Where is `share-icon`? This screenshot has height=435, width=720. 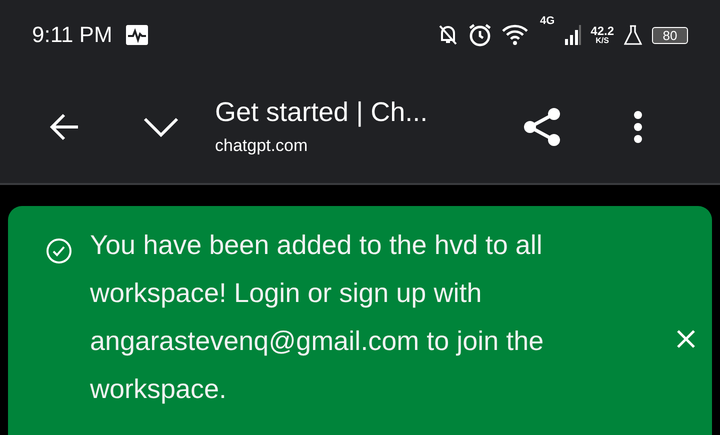
share-icon is located at coordinates (542, 126).